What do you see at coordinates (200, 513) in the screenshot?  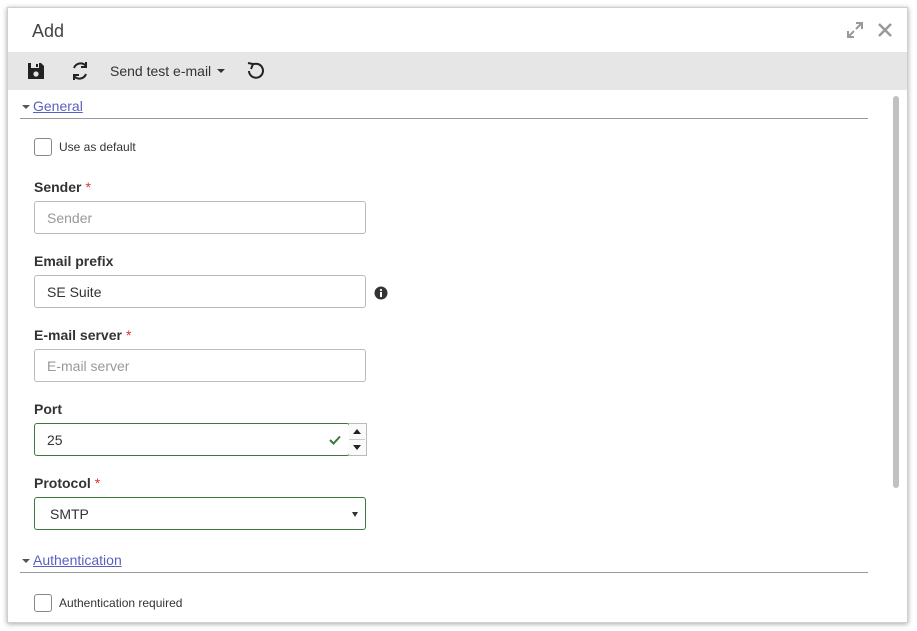 I see `protocol-select: SMTP` at bounding box center [200, 513].